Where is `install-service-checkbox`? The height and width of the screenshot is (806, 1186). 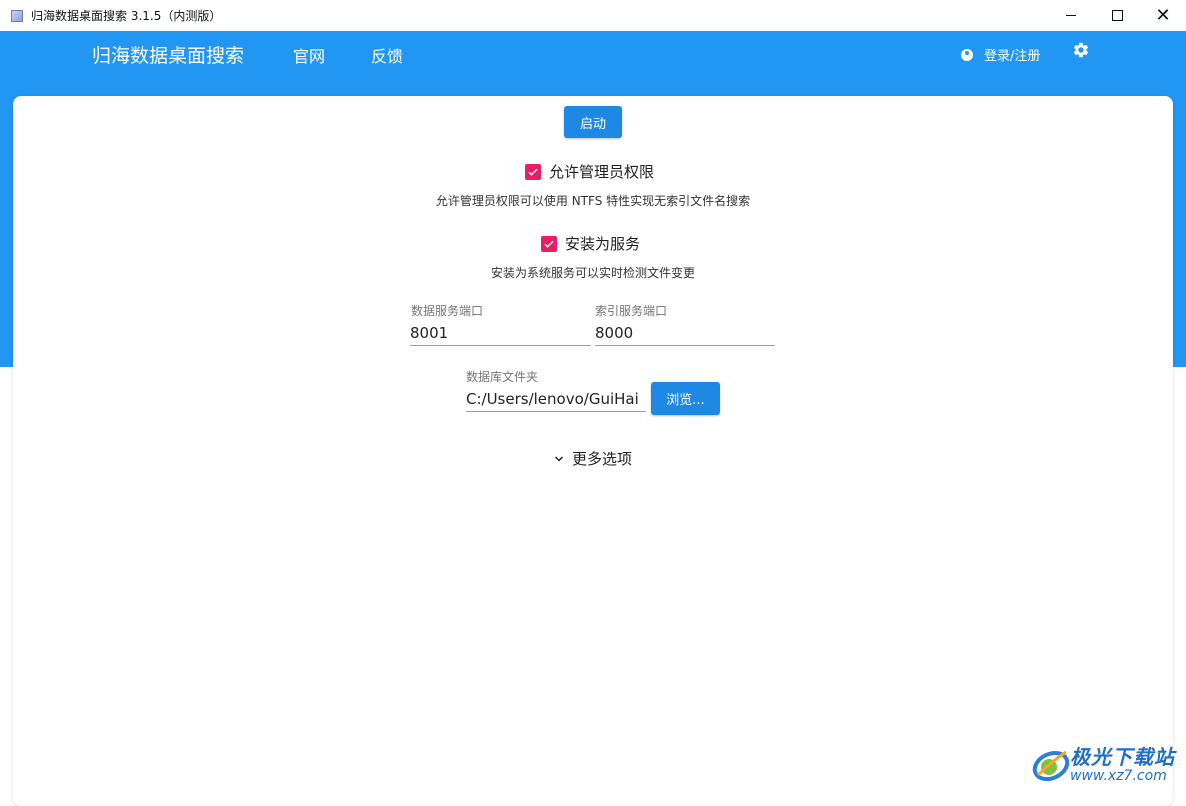
install-service-checkbox is located at coordinates (549, 243).